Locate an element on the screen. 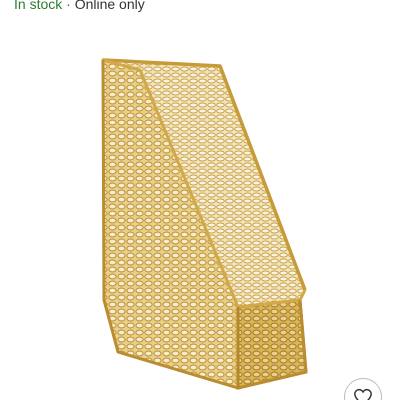  availability-line: In stock · Online only is located at coordinates (79, 7).